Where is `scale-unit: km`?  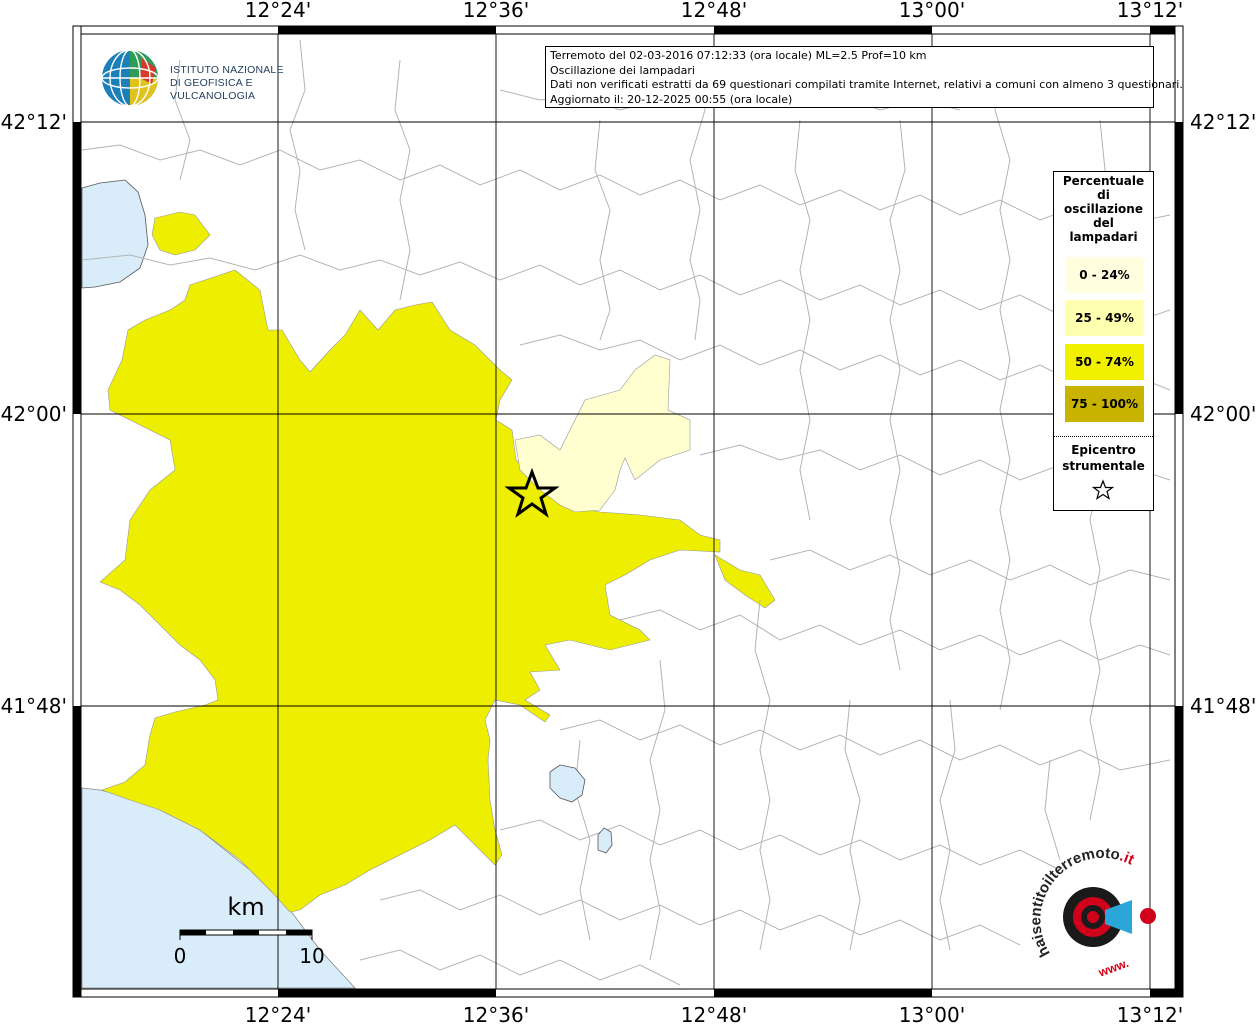 scale-unit: km is located at coordinates (245, 907).